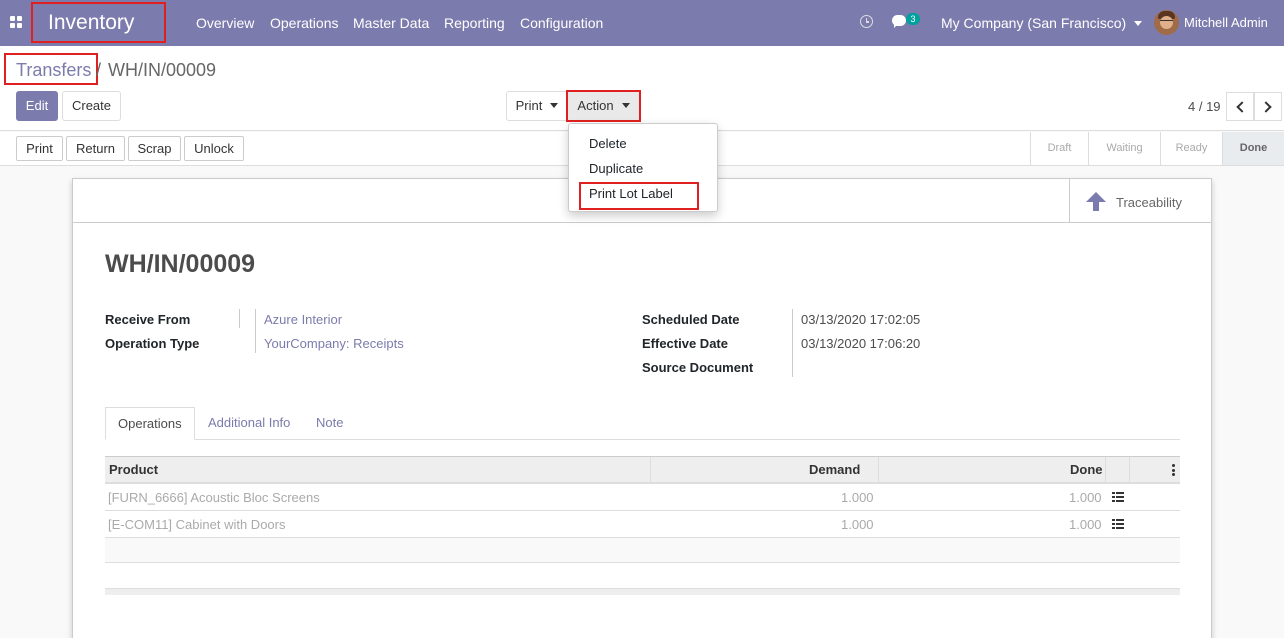 The height and width of the screenshot is (638, 1284). I want to click on record-title: WH/IN/00009, so click(180, 264).